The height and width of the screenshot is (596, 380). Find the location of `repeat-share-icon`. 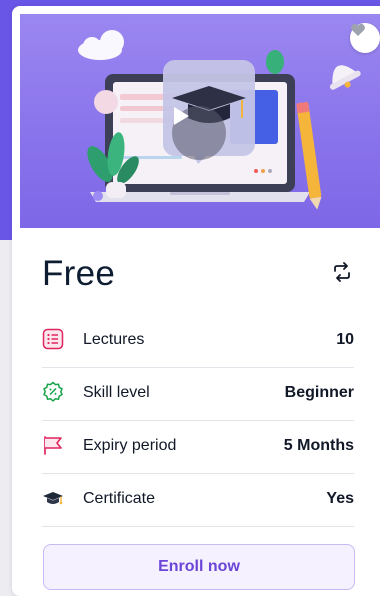

repeat-share-icon is located at coordinates (342, 274).